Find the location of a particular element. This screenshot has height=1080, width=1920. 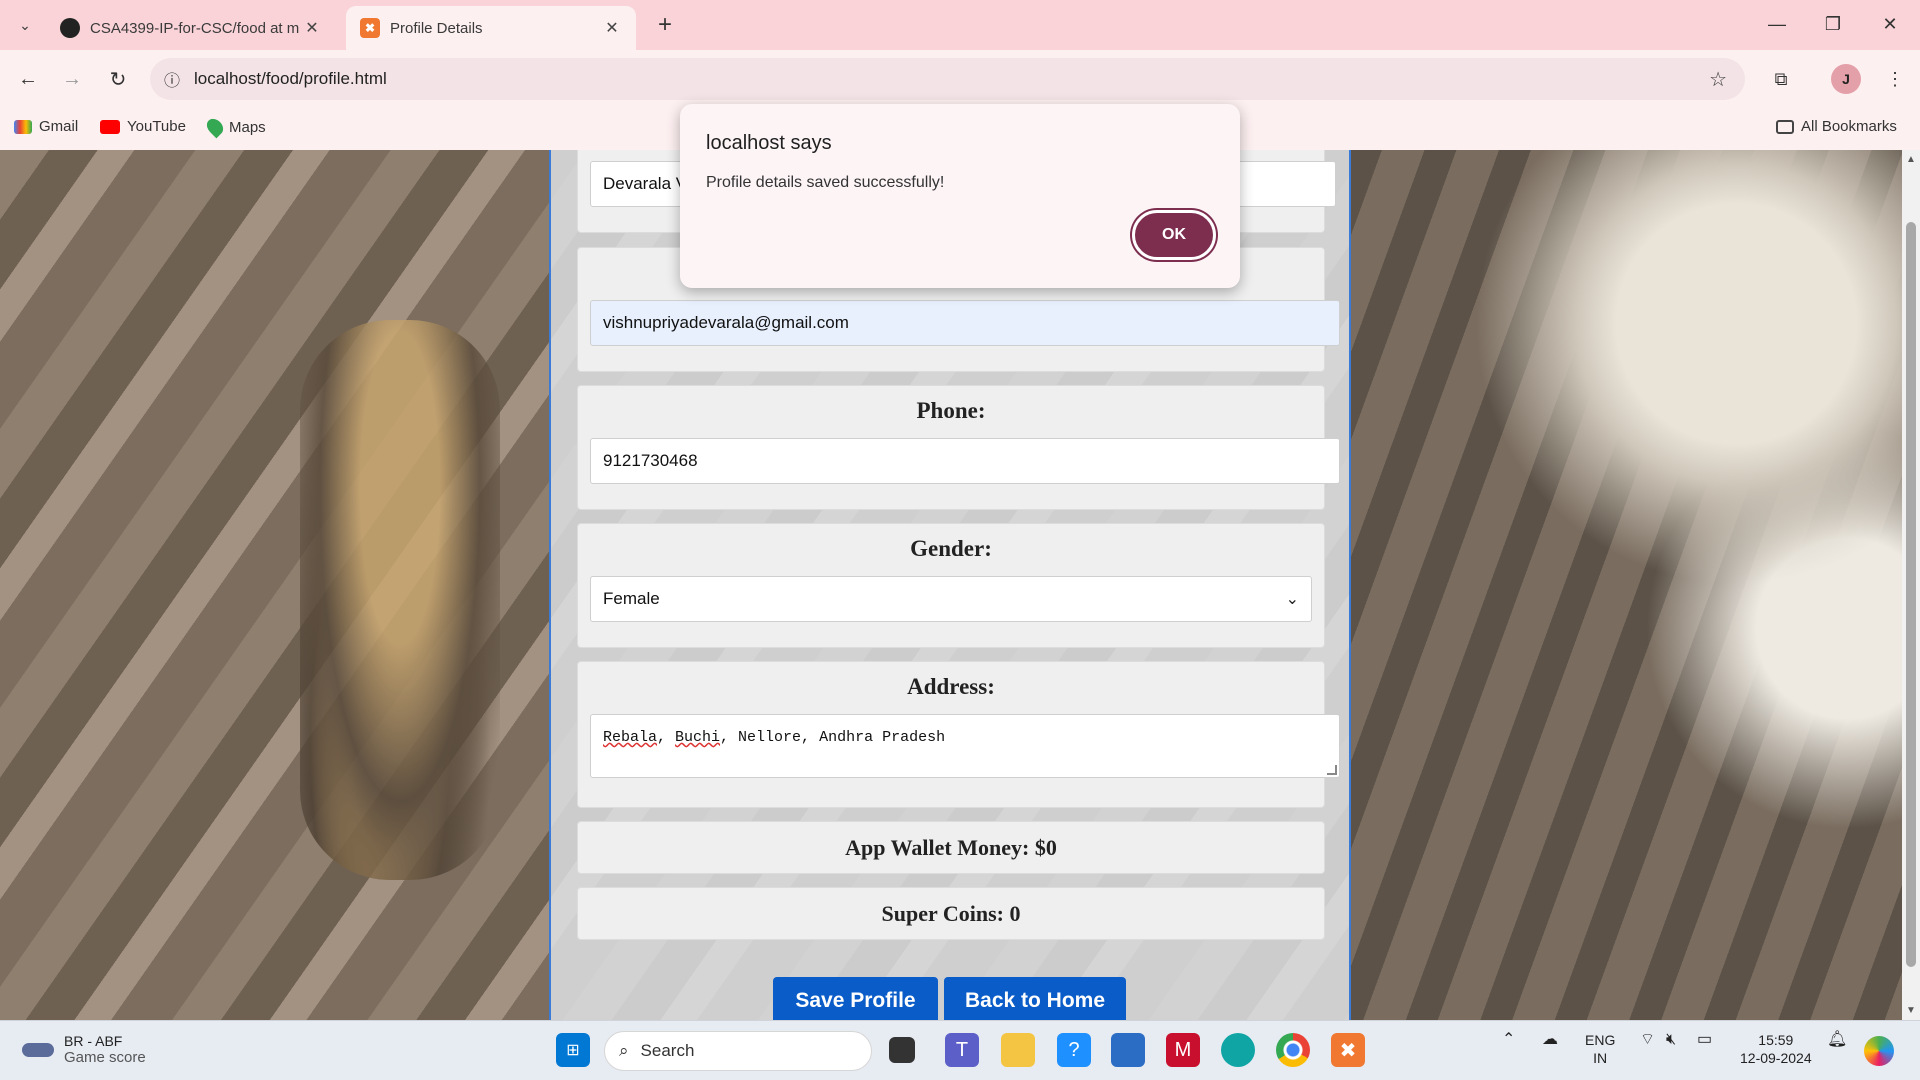

maps-icon is located at coordinates (215, 127).